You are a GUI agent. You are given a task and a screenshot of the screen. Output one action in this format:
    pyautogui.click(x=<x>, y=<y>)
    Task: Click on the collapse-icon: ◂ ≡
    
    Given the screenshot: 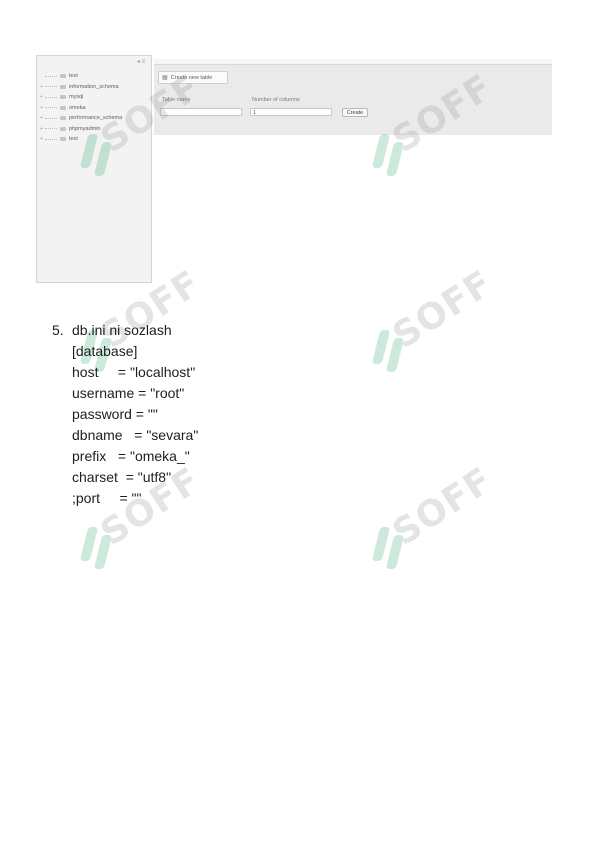 What is the action you would take?
    pyautogui.click(x=141, y=61)
    